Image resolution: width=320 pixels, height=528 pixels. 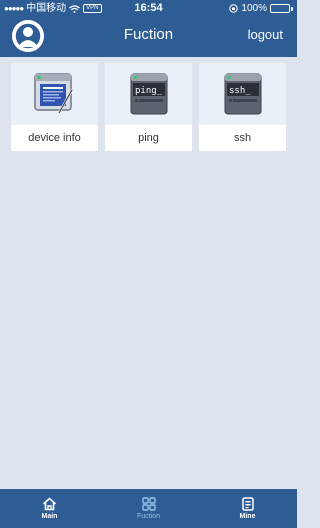 I want to click on function-card-ping: ping_ ping, so click(x=148, y=106).